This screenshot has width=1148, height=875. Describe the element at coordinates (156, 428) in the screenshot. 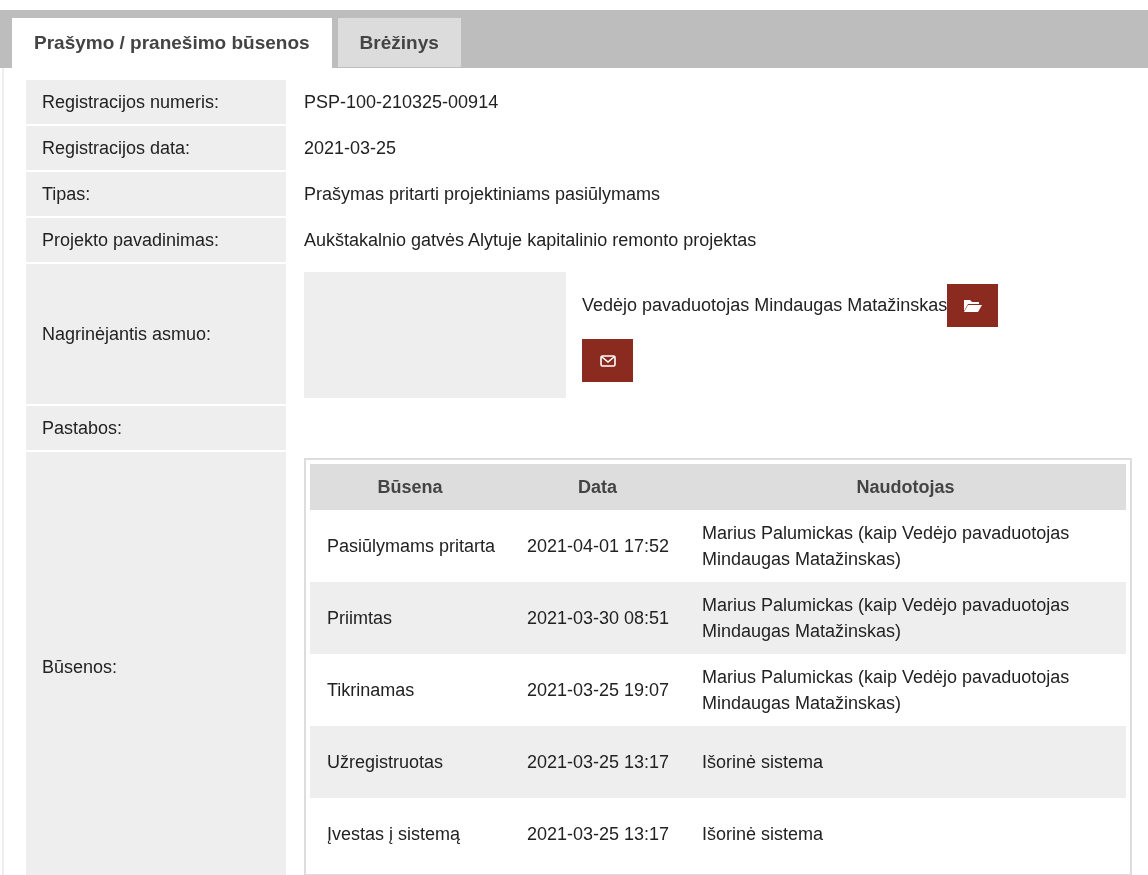

I see `field-label: Pastabos:` at that location.